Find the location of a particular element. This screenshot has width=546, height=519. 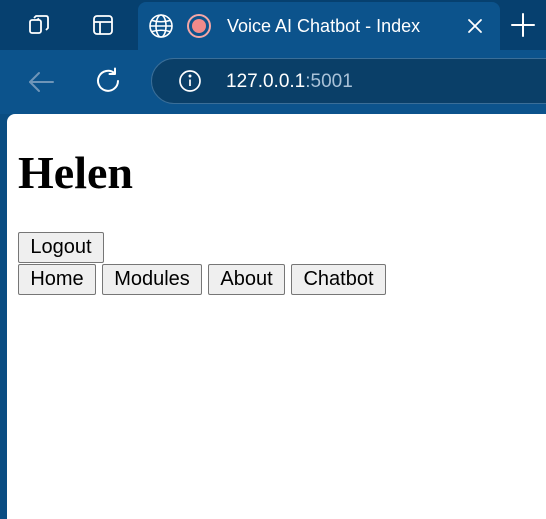

workspaces-icon is located at coordinates (39, 24).